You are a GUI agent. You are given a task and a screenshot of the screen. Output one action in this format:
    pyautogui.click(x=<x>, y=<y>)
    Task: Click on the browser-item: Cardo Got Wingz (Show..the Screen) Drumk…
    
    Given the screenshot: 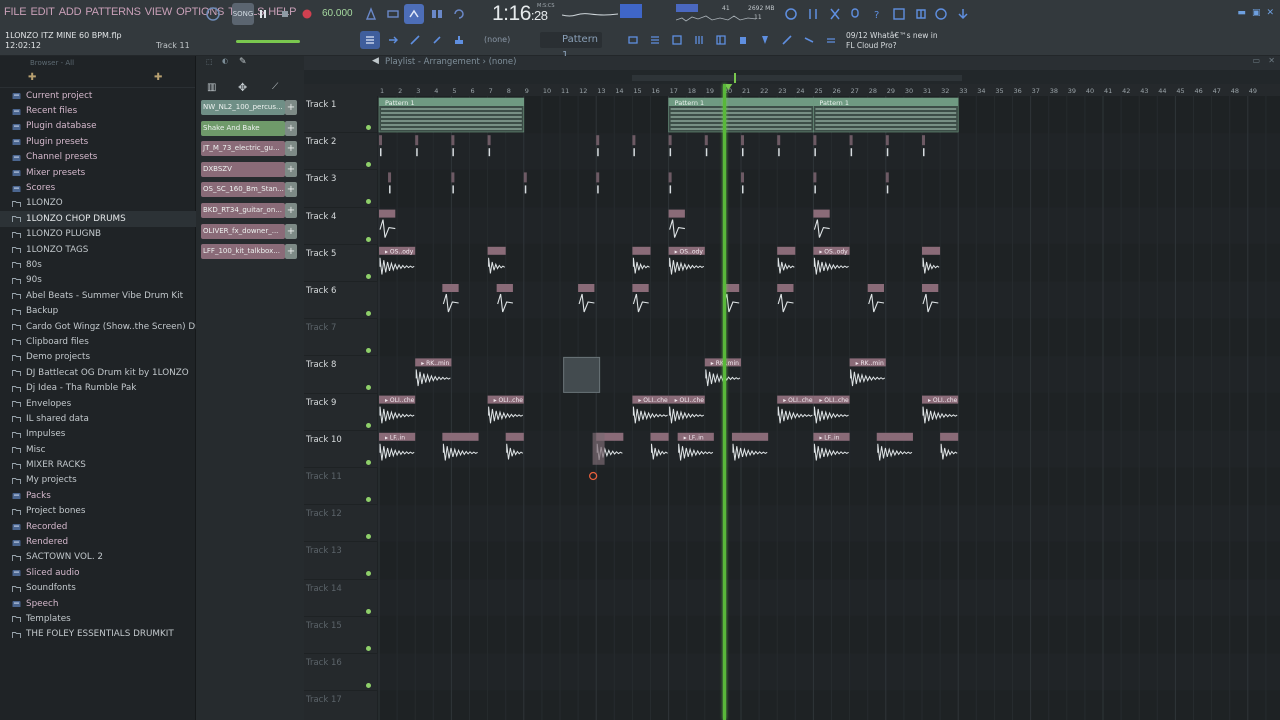 What is the action you would take?
    pyautogui.click(x=112, y=326)
    